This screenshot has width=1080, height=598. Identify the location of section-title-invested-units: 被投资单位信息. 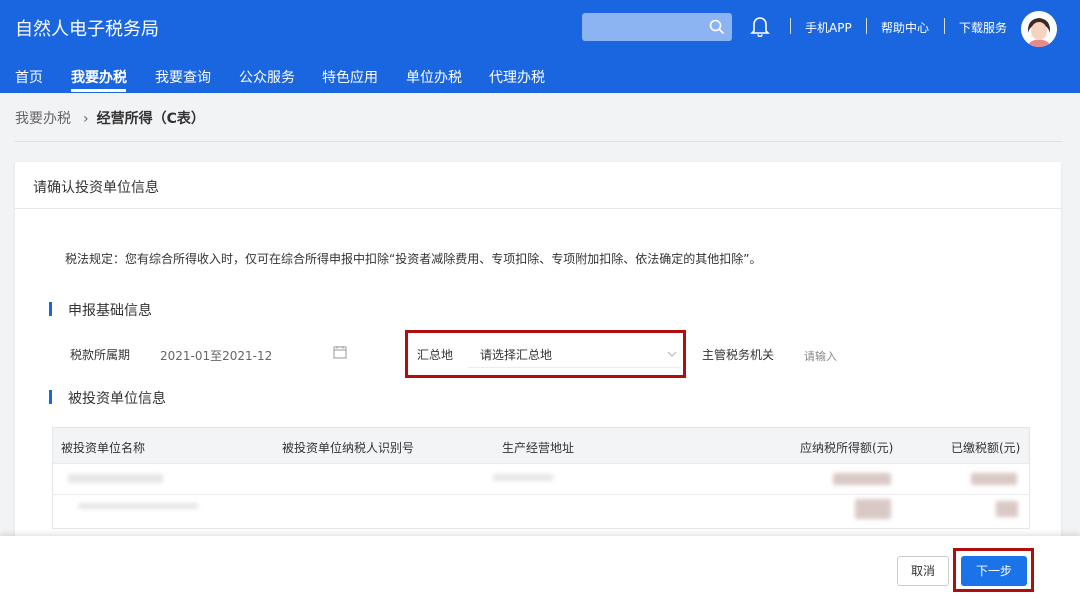
(117, 399).